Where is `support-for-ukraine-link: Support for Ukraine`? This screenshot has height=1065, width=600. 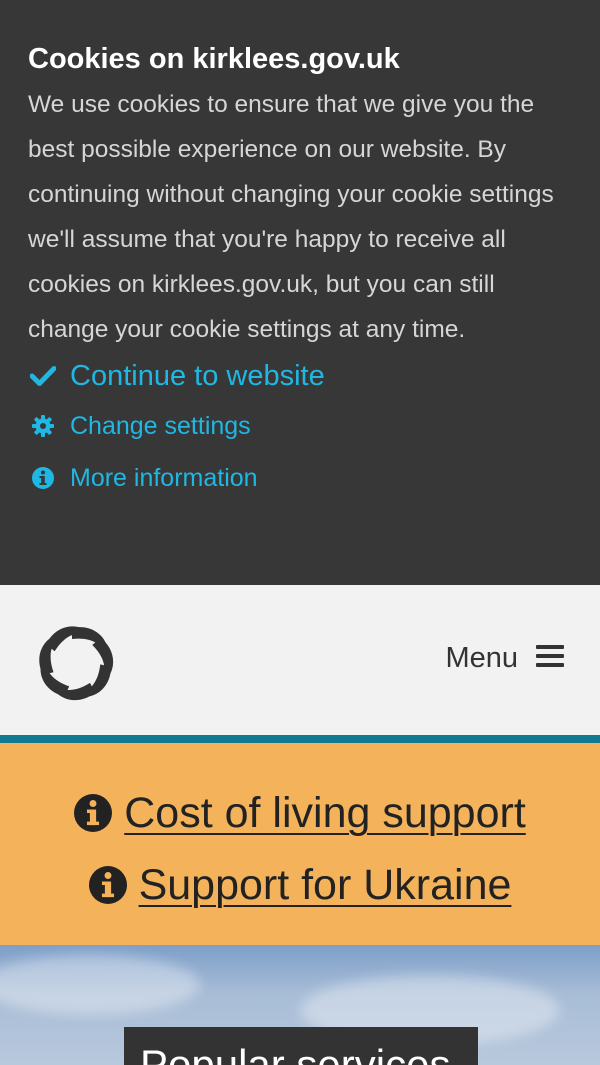
support-for-ukraine-link: Support for Ukraine is located at coordinates (300, 885).